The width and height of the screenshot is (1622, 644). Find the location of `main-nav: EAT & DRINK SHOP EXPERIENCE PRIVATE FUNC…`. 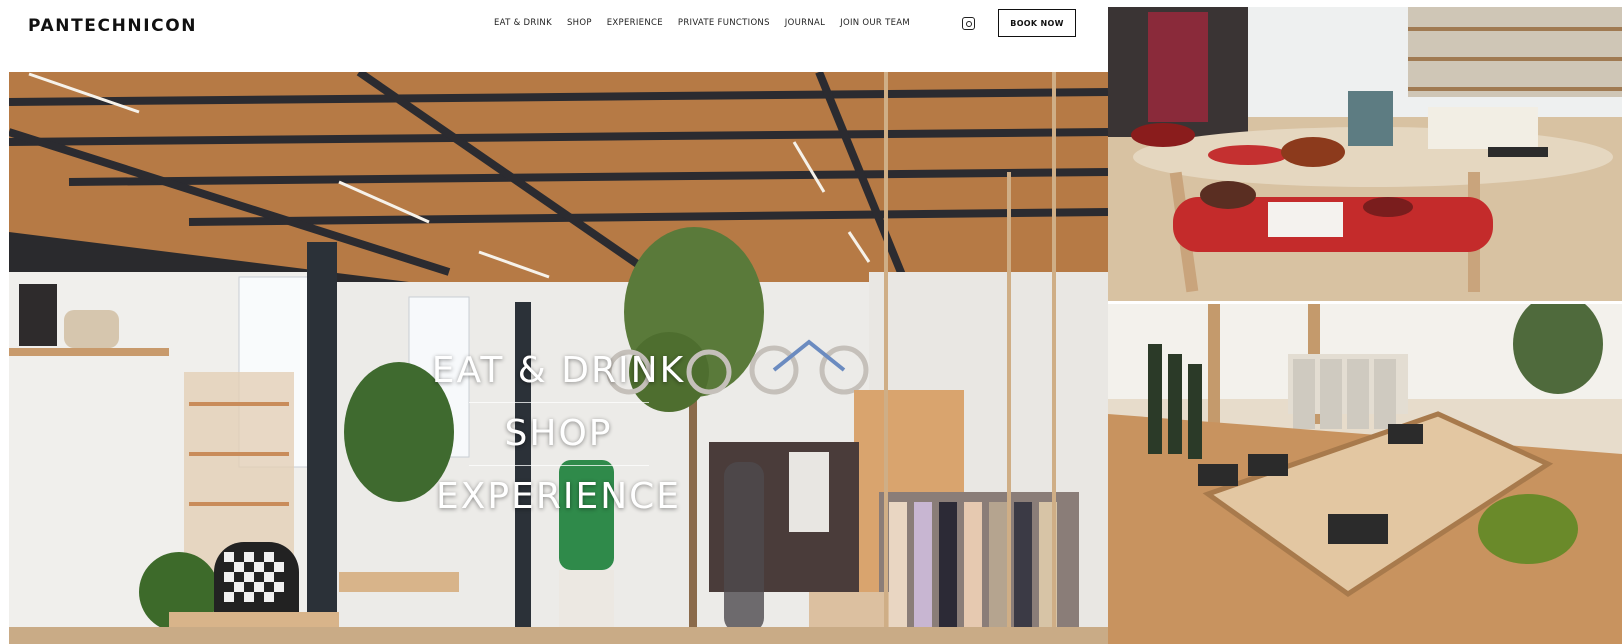

main-nav: EAT & DRINK SHOP EXPERIENCE PRIVATE FUNC… is located at coordinates (709, 23).